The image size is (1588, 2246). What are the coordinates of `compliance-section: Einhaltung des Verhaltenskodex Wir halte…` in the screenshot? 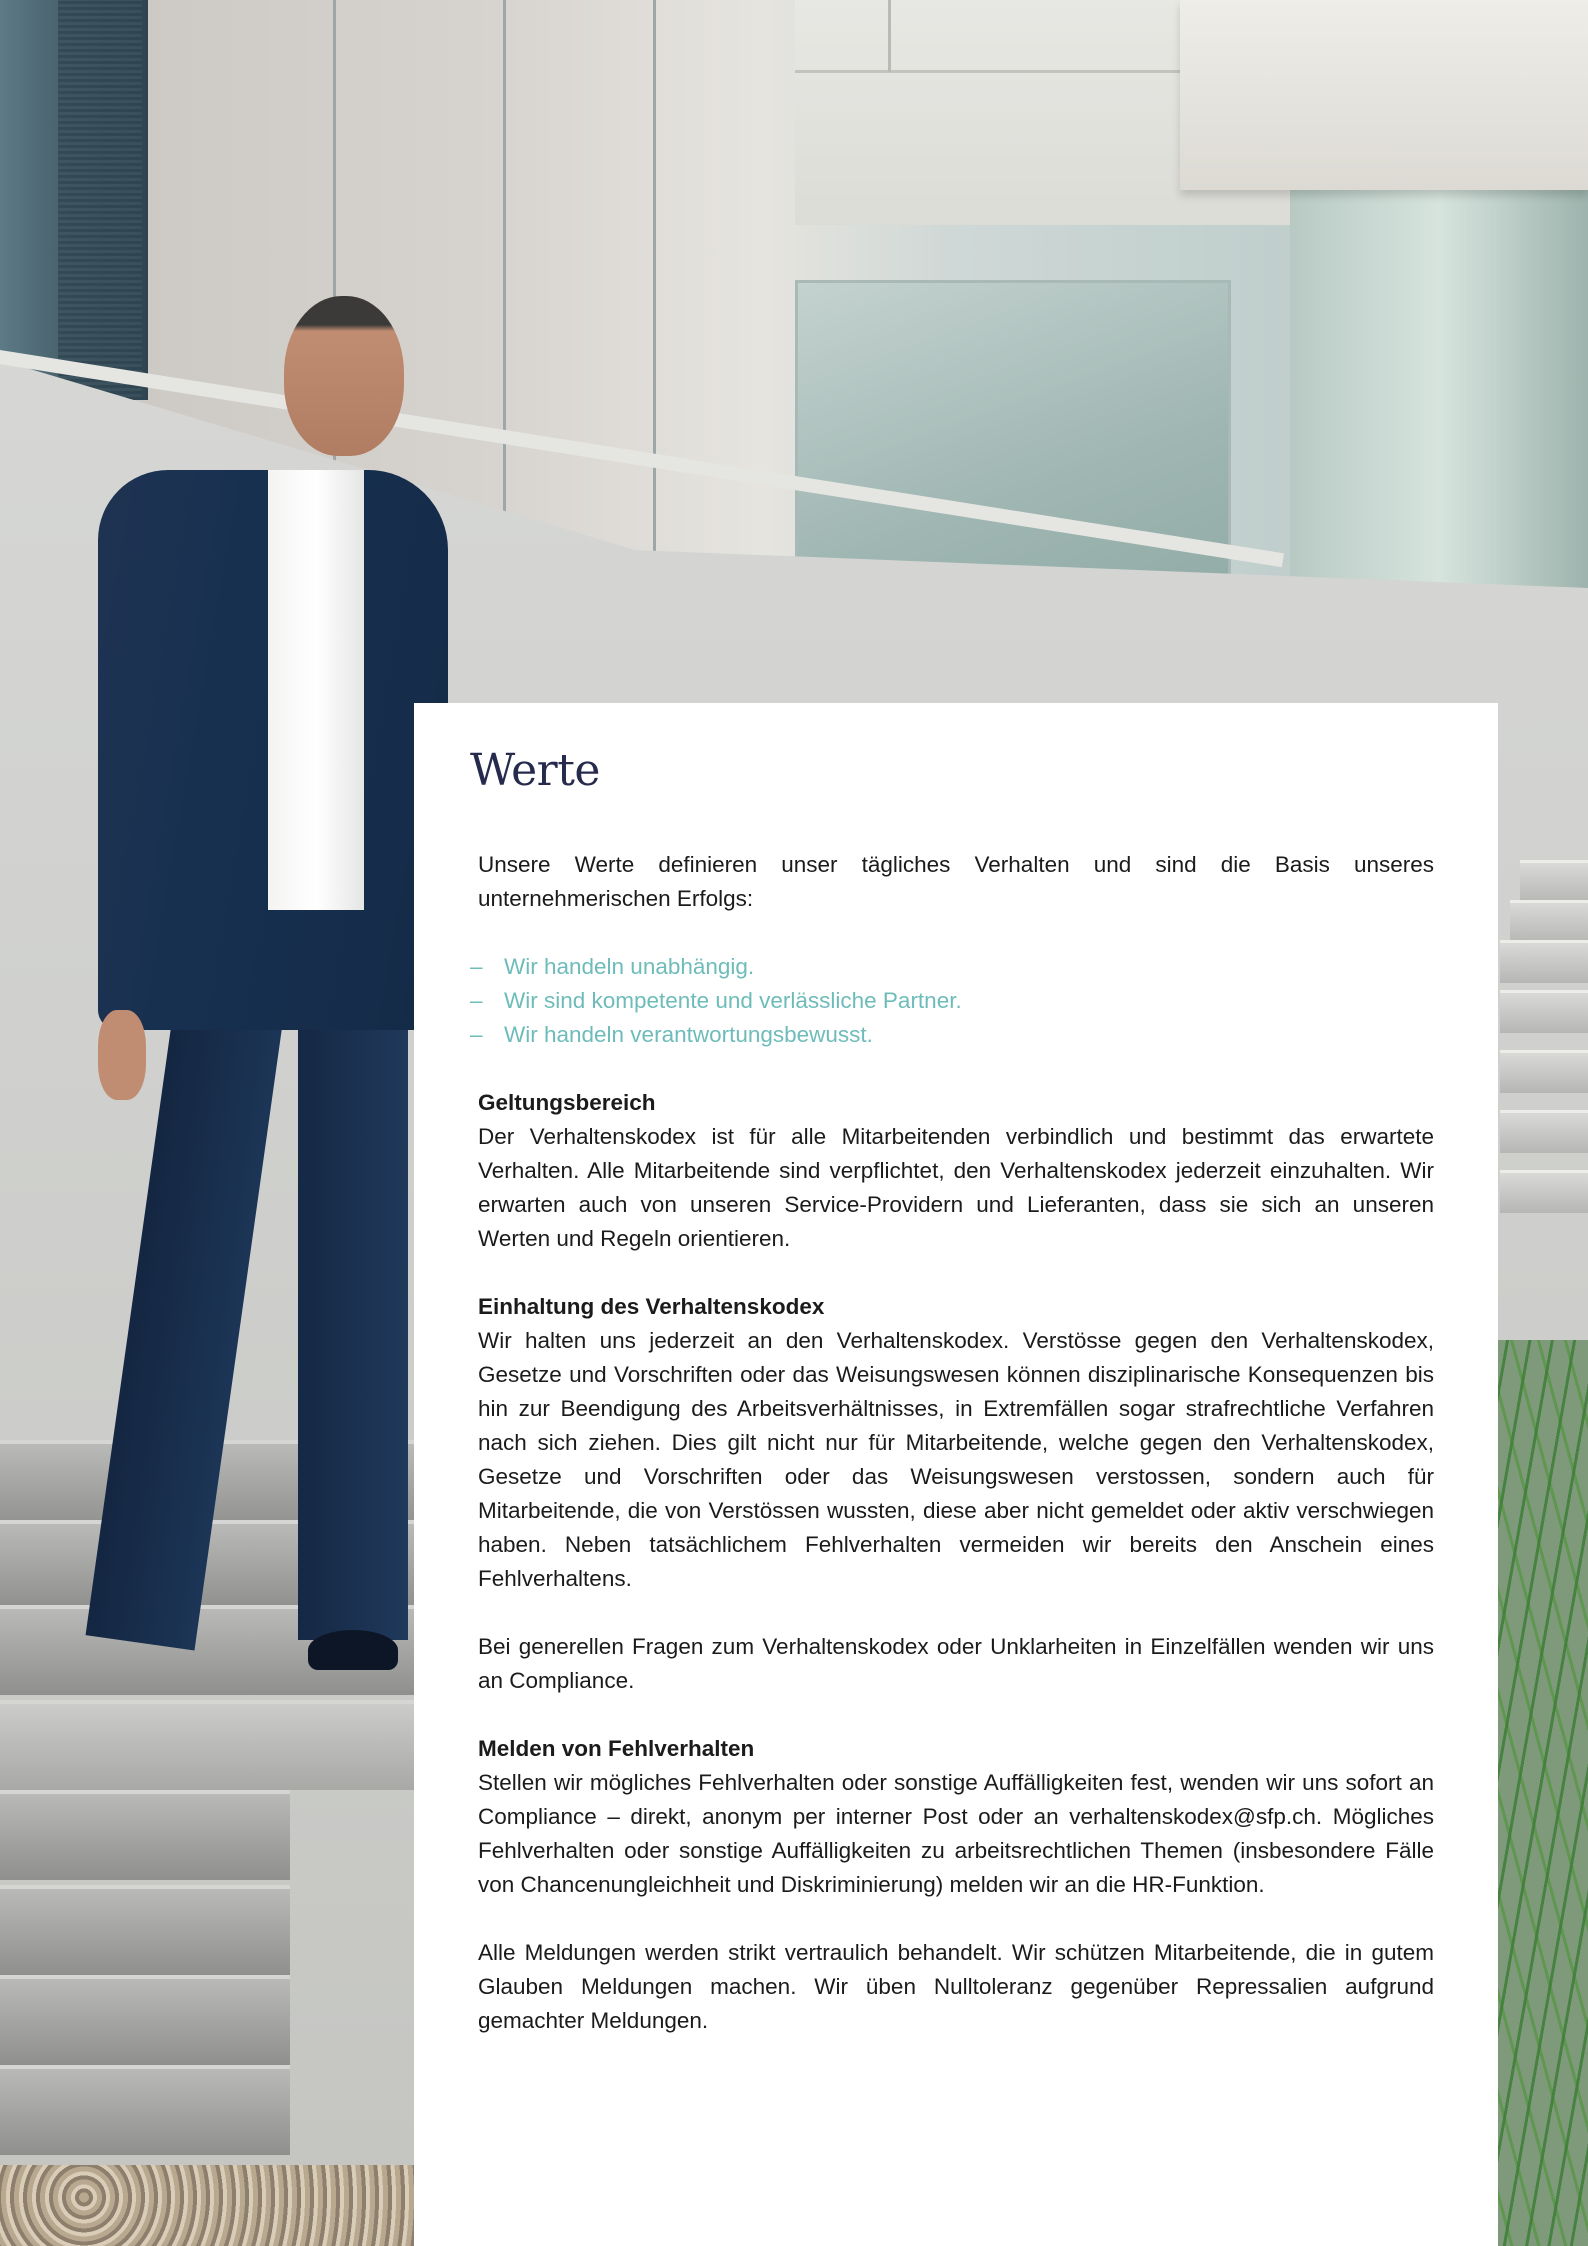 It's located at (956, 1443).